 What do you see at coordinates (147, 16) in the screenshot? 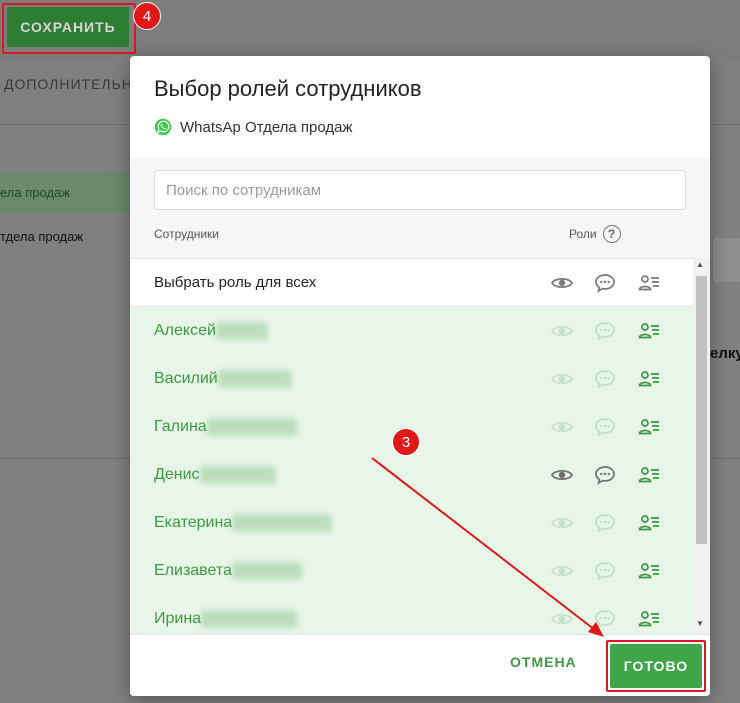
I see `annotation-badge-save: 4` at bounding box center [147, 16].